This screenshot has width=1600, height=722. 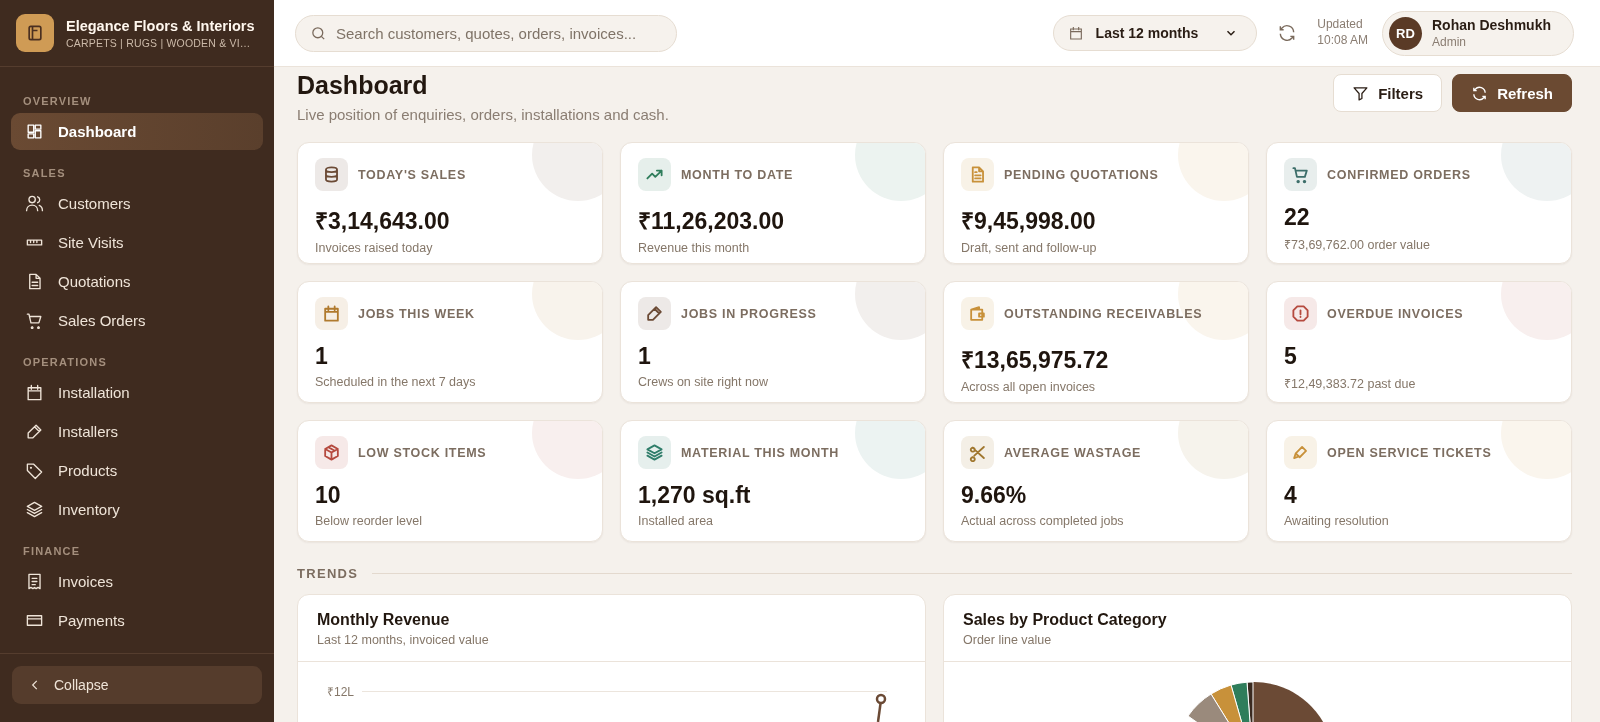 I want to click on stat-value: ₹9,45,998.00, so click(x=1029, y=221).